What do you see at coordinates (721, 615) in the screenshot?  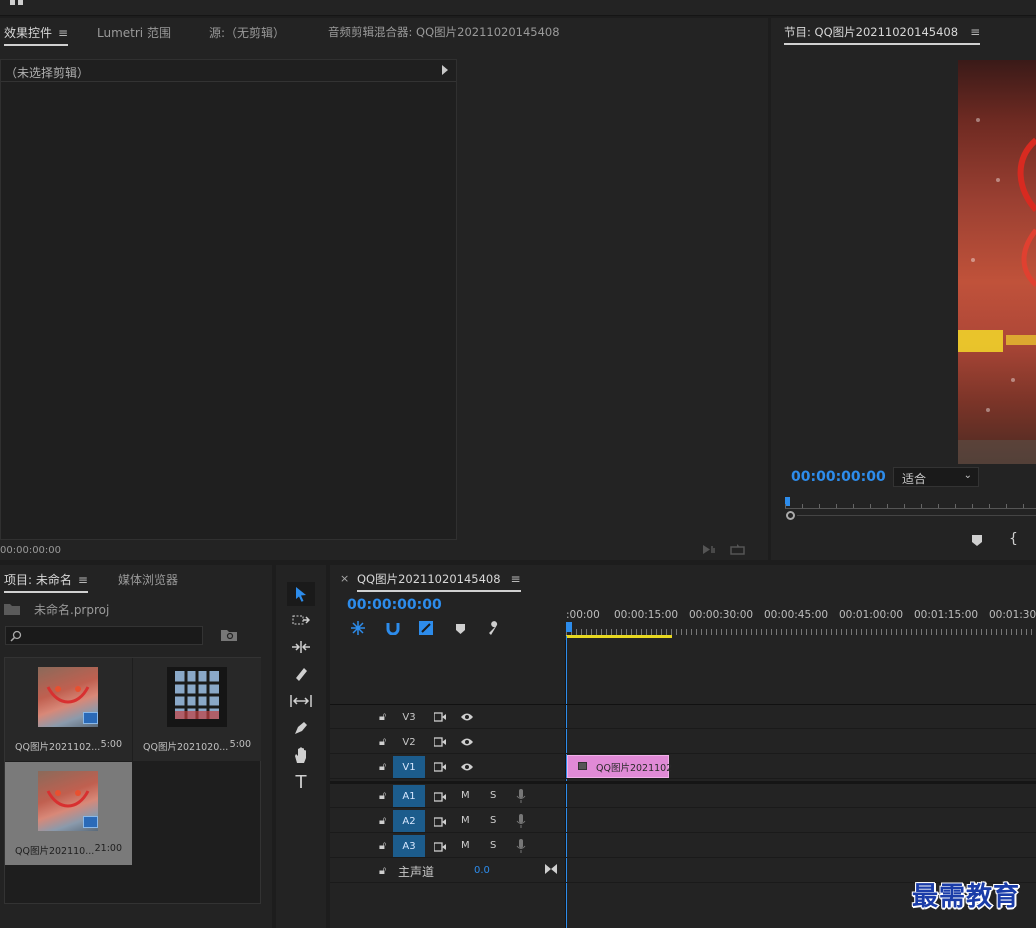 I see `ruler-label: 00:00:30:00` at bounding box center [721, 615].